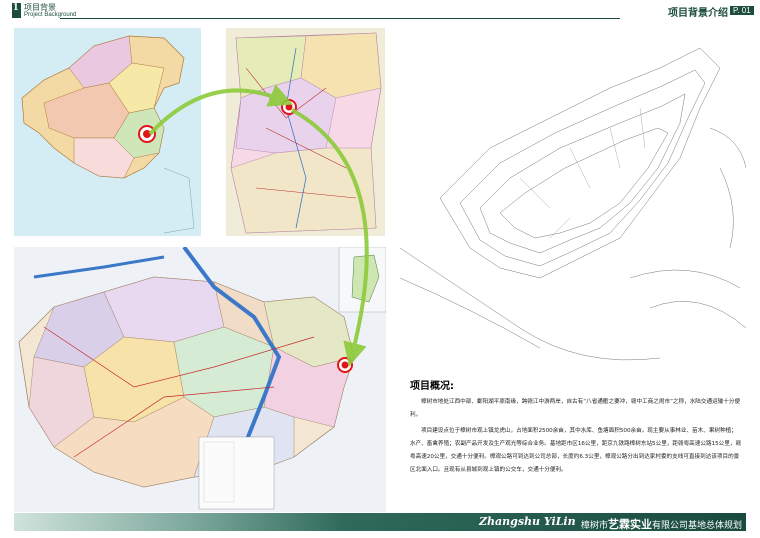 The height and width of the screenshot is (538, 760). Describe the element at coordinates (697, 526) in the screenshot. I see `footer-company: 有限公司基地总体规划` at that location.